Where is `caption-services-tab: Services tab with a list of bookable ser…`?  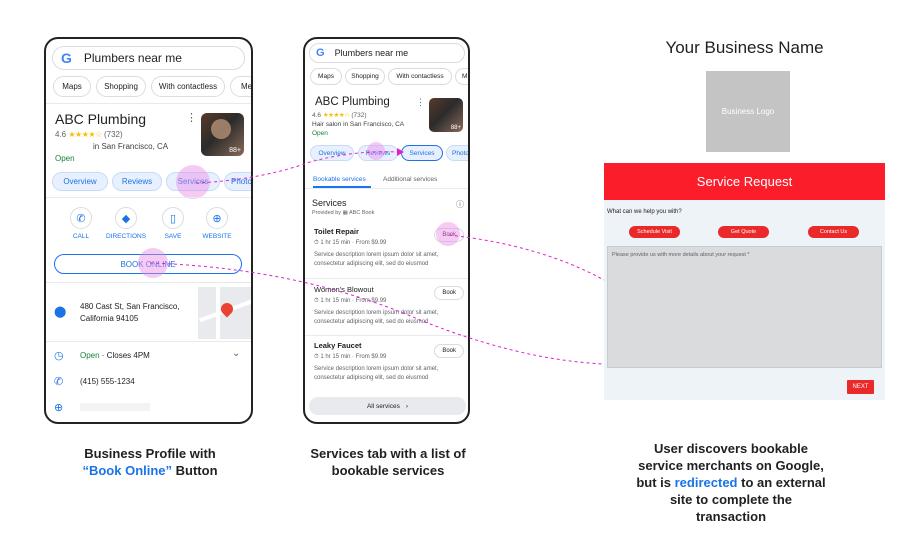
caption-services-tab: Services tab with a list of bookable ser… is located at coordinates (388, 462).